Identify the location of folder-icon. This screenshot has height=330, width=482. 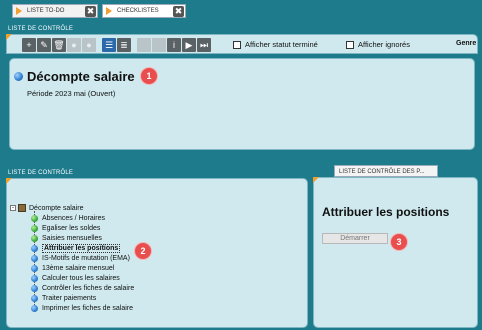
(22, 208).